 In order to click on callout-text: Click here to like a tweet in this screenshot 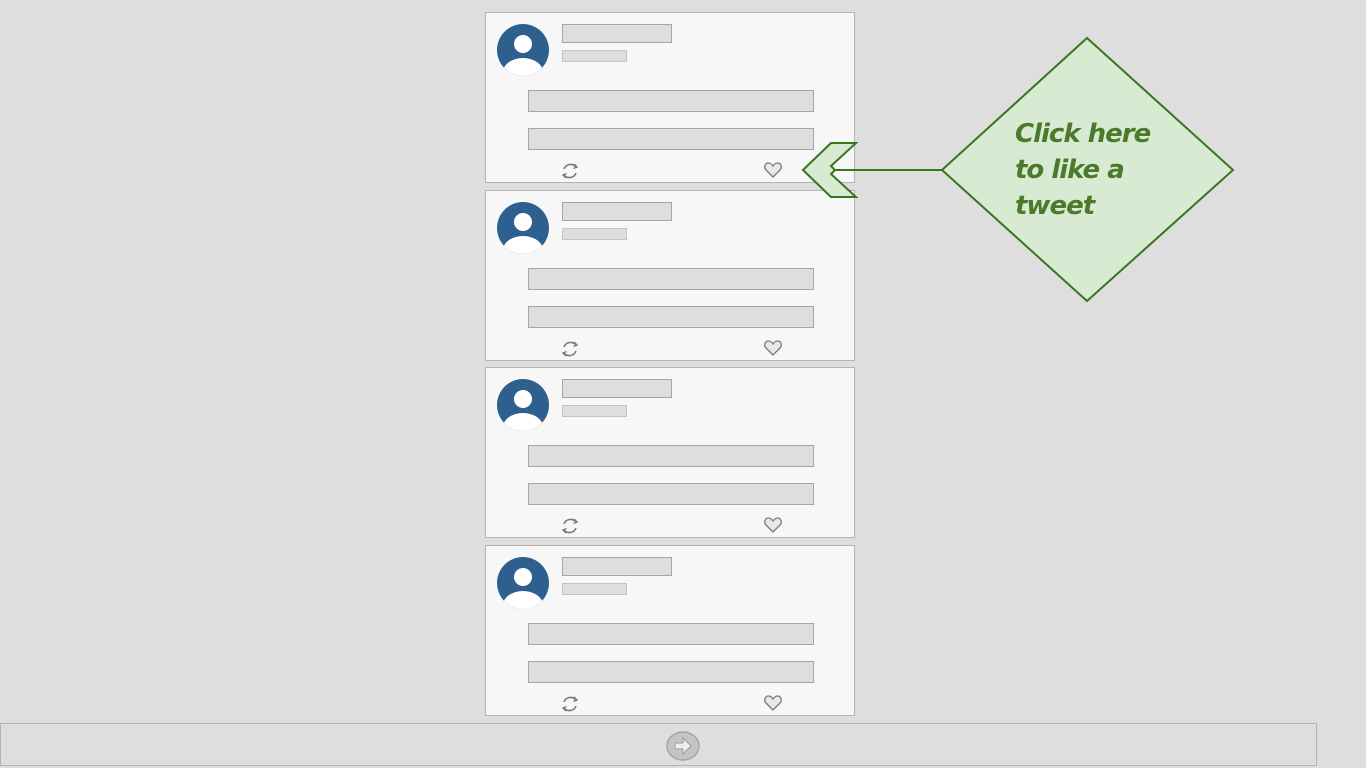, I will do `click(1083, 170)`.